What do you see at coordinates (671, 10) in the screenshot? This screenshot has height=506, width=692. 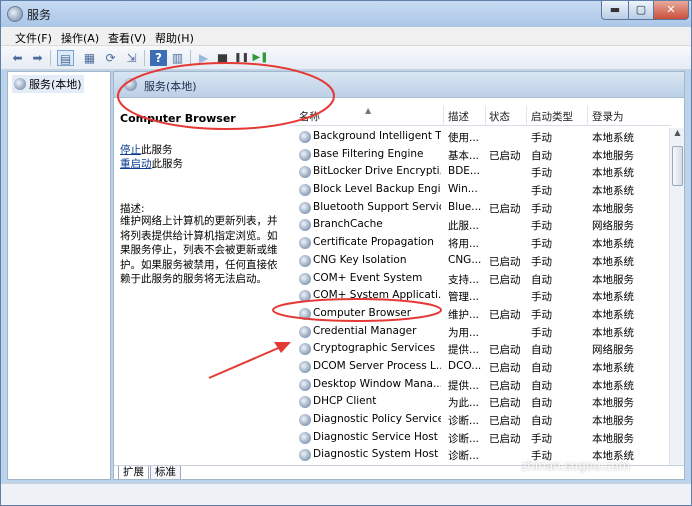 I see `close-button: ✕` at bounding box center [671, 10].